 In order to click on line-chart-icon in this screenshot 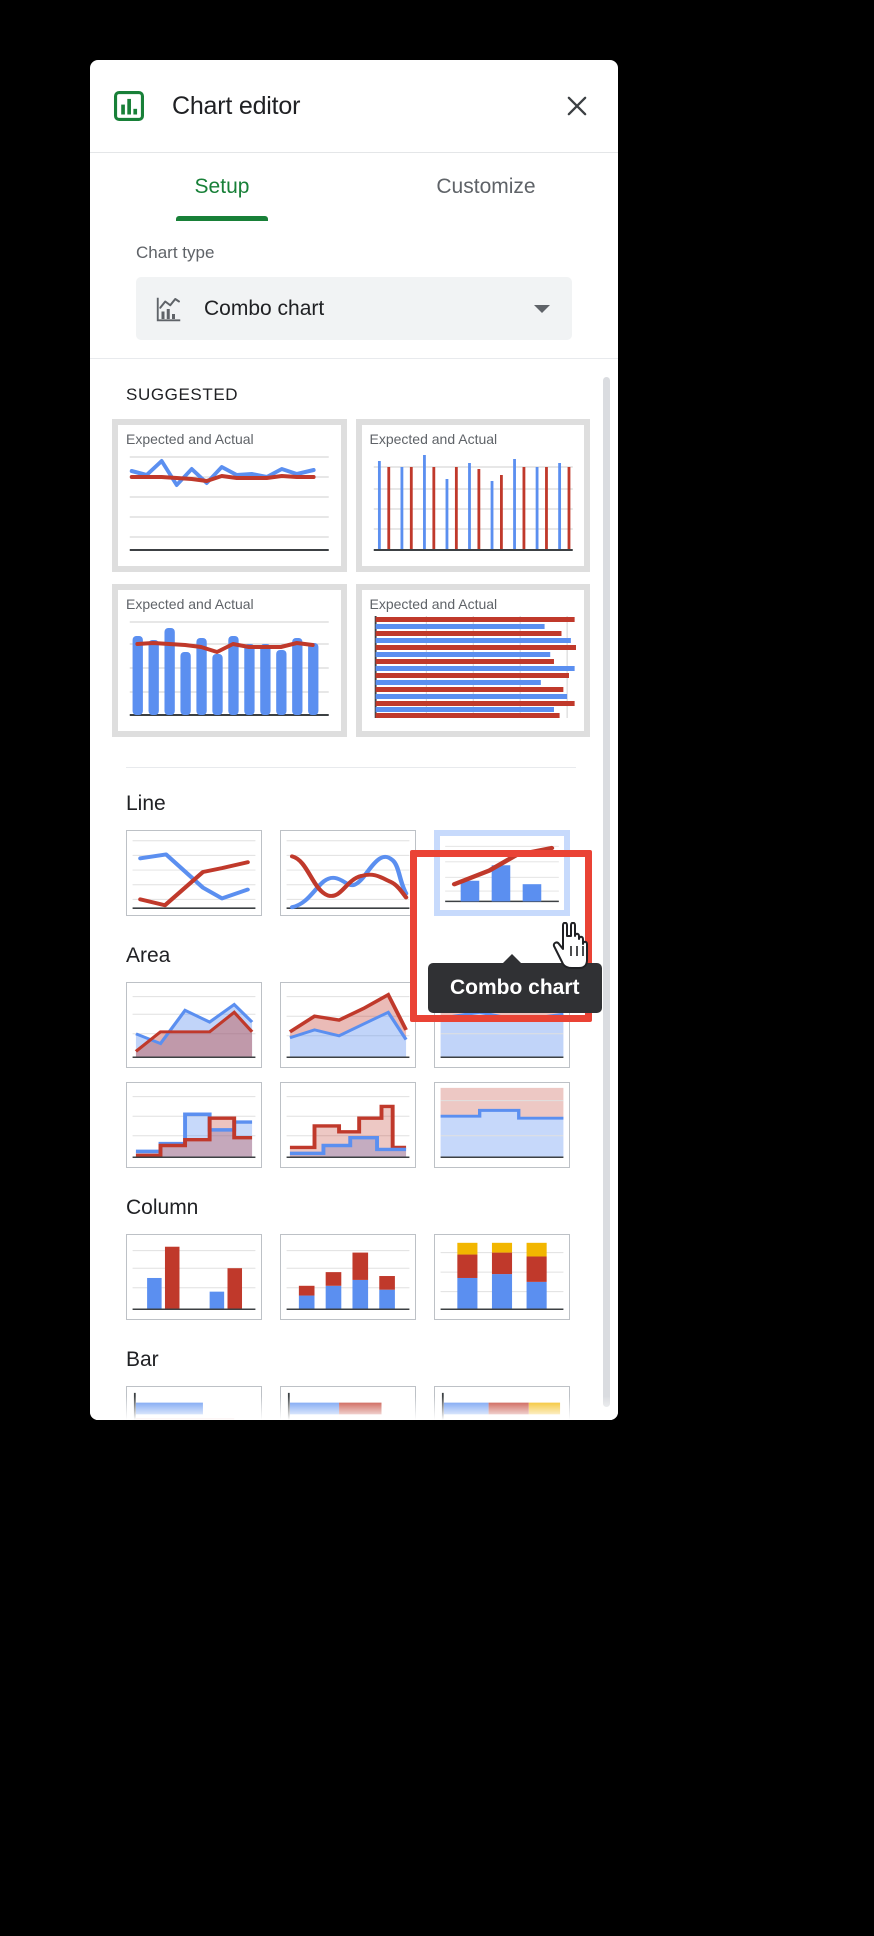, I will do `click(194, 874)`.